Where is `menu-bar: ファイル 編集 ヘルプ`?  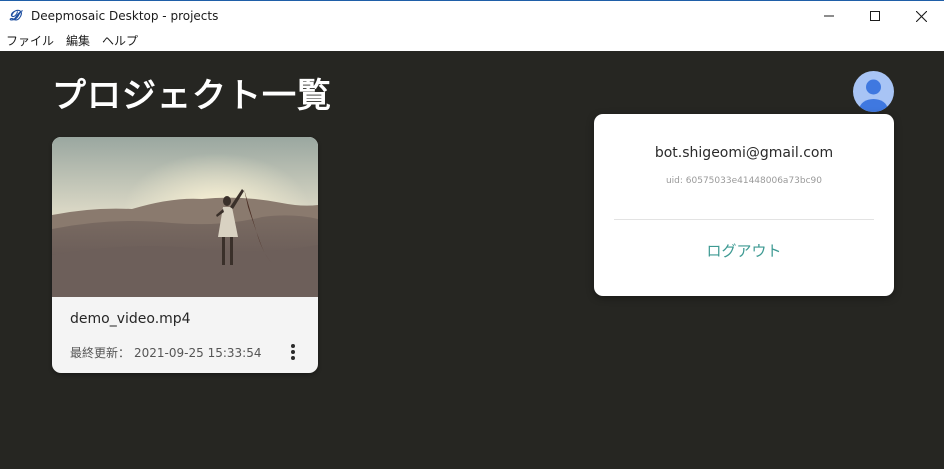 menu-bar: ファイル 編集 ヘルプ is located at coordinates (472, 41).